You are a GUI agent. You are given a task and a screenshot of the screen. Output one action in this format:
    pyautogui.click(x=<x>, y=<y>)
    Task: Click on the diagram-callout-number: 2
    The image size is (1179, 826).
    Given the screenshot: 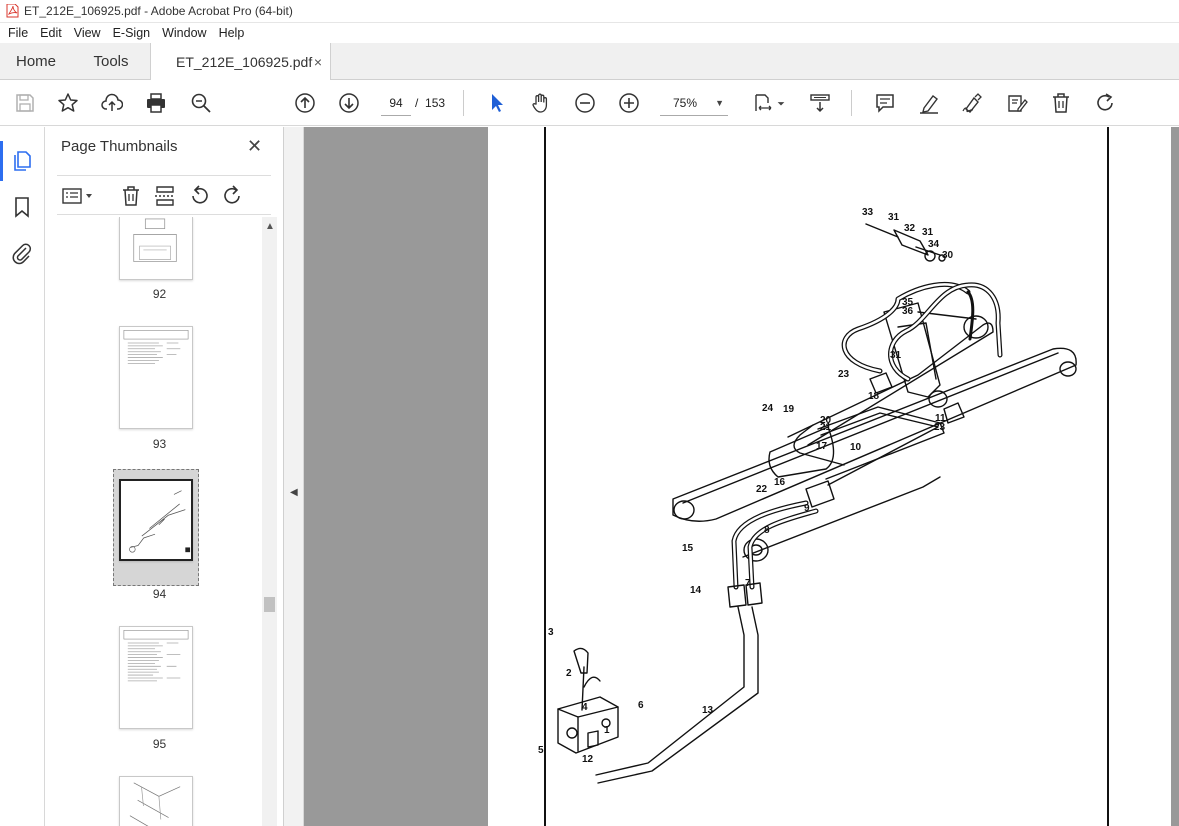 What is the action you would take?
    pyautogui.click(x=569, y=673)
    